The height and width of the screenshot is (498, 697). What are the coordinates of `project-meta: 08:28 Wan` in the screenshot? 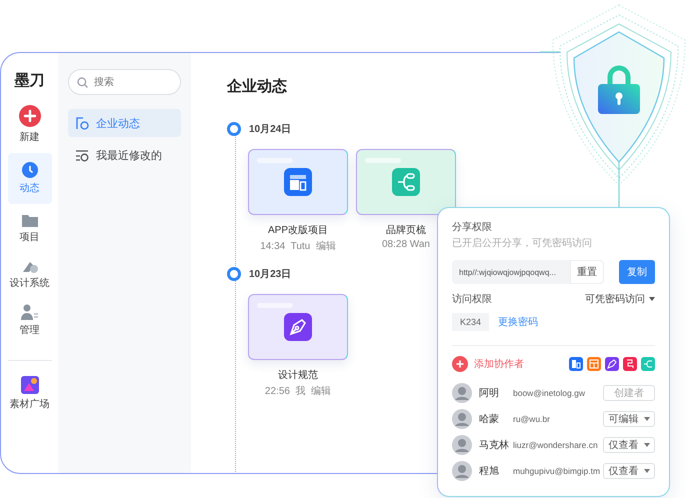 It's located at (406, 244).